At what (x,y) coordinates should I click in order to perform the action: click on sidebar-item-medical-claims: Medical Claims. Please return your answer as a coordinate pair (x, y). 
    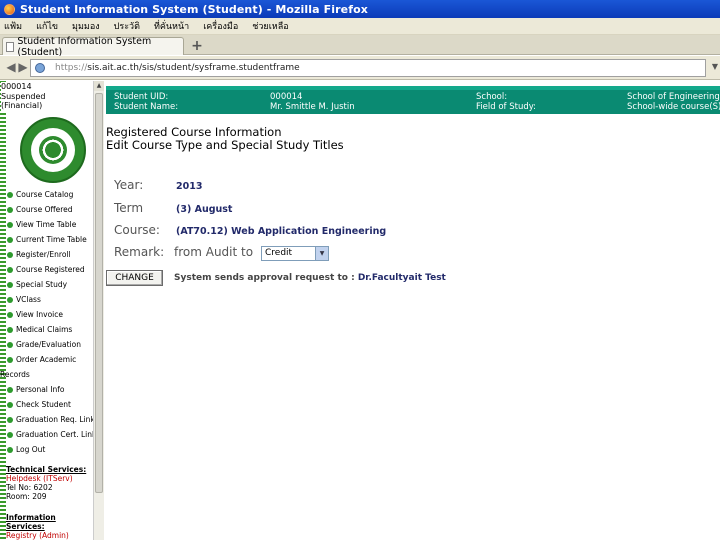
    Looking at the image, I should click on (50, 329).